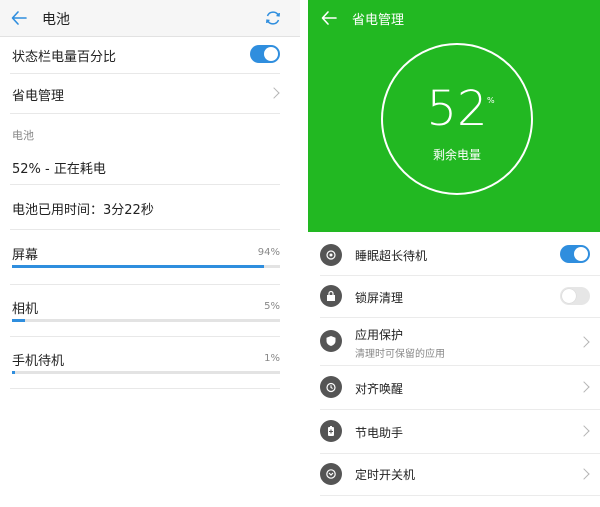 Image resolution: width=600 pixels, height=507 pixels. Describe the element at coordinates (454, 431) in the screenshot. I see `power-assistant-row: 节电助手` at that location.